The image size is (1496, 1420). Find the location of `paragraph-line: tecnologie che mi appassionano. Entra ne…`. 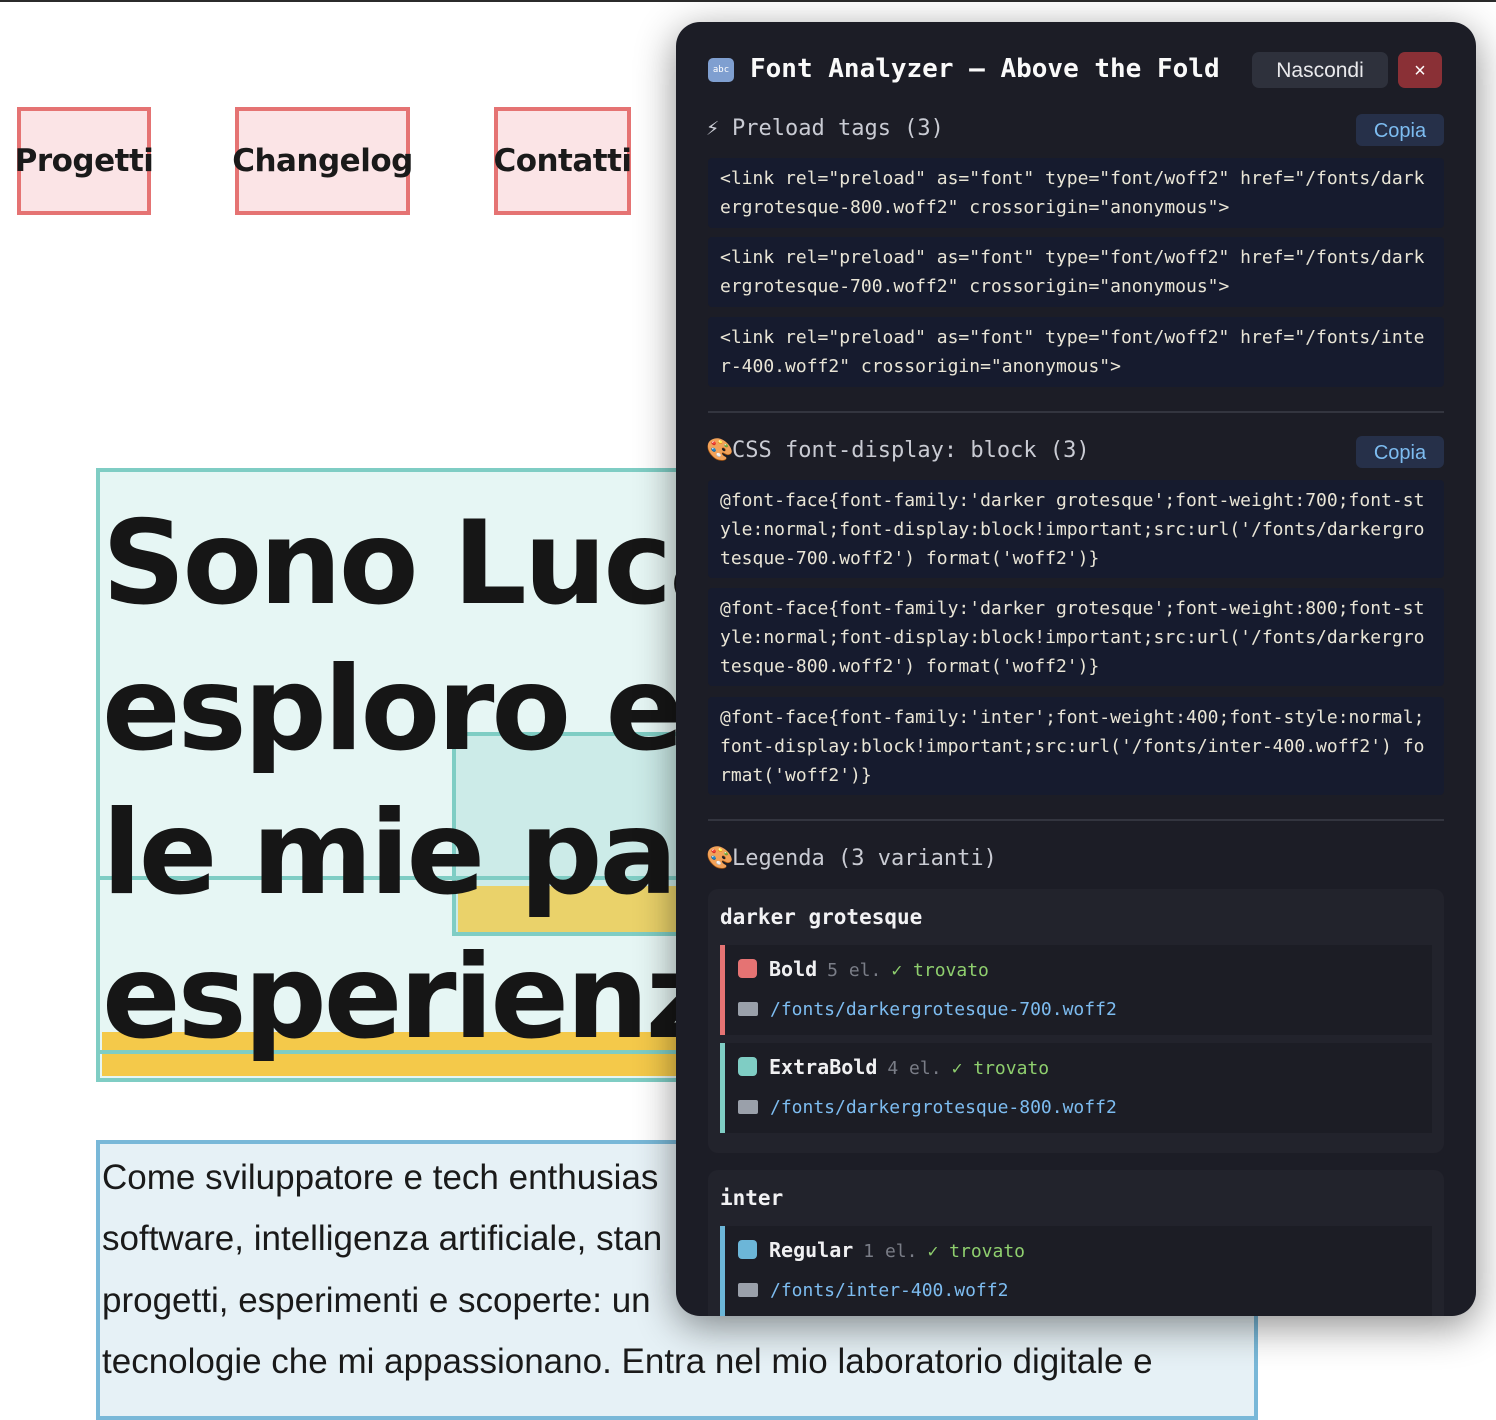

paragraph-line: tecnologie che mi appassionano. Entra ne… is located at coordinates (627, 1361).